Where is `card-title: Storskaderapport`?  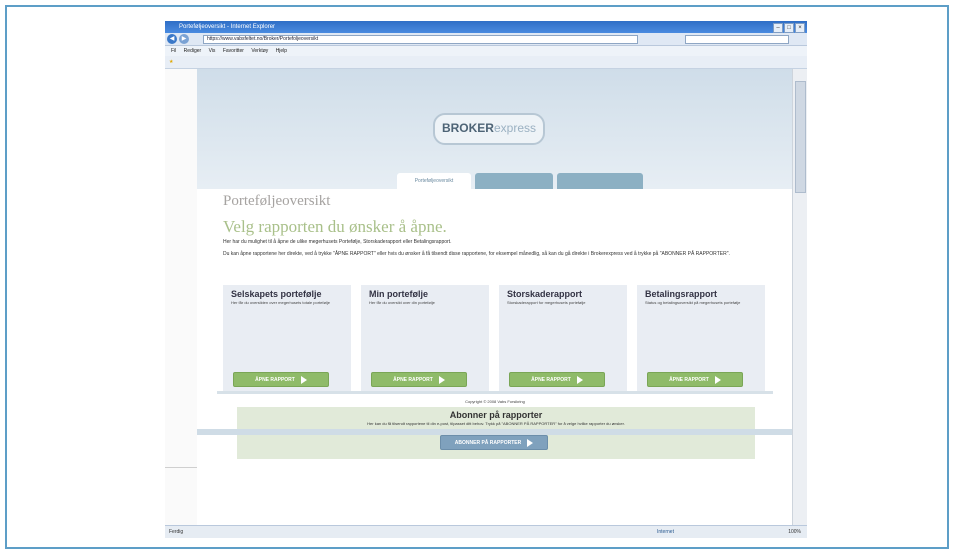 card-title: Storskaderapport is located at coordinates (545, 294).